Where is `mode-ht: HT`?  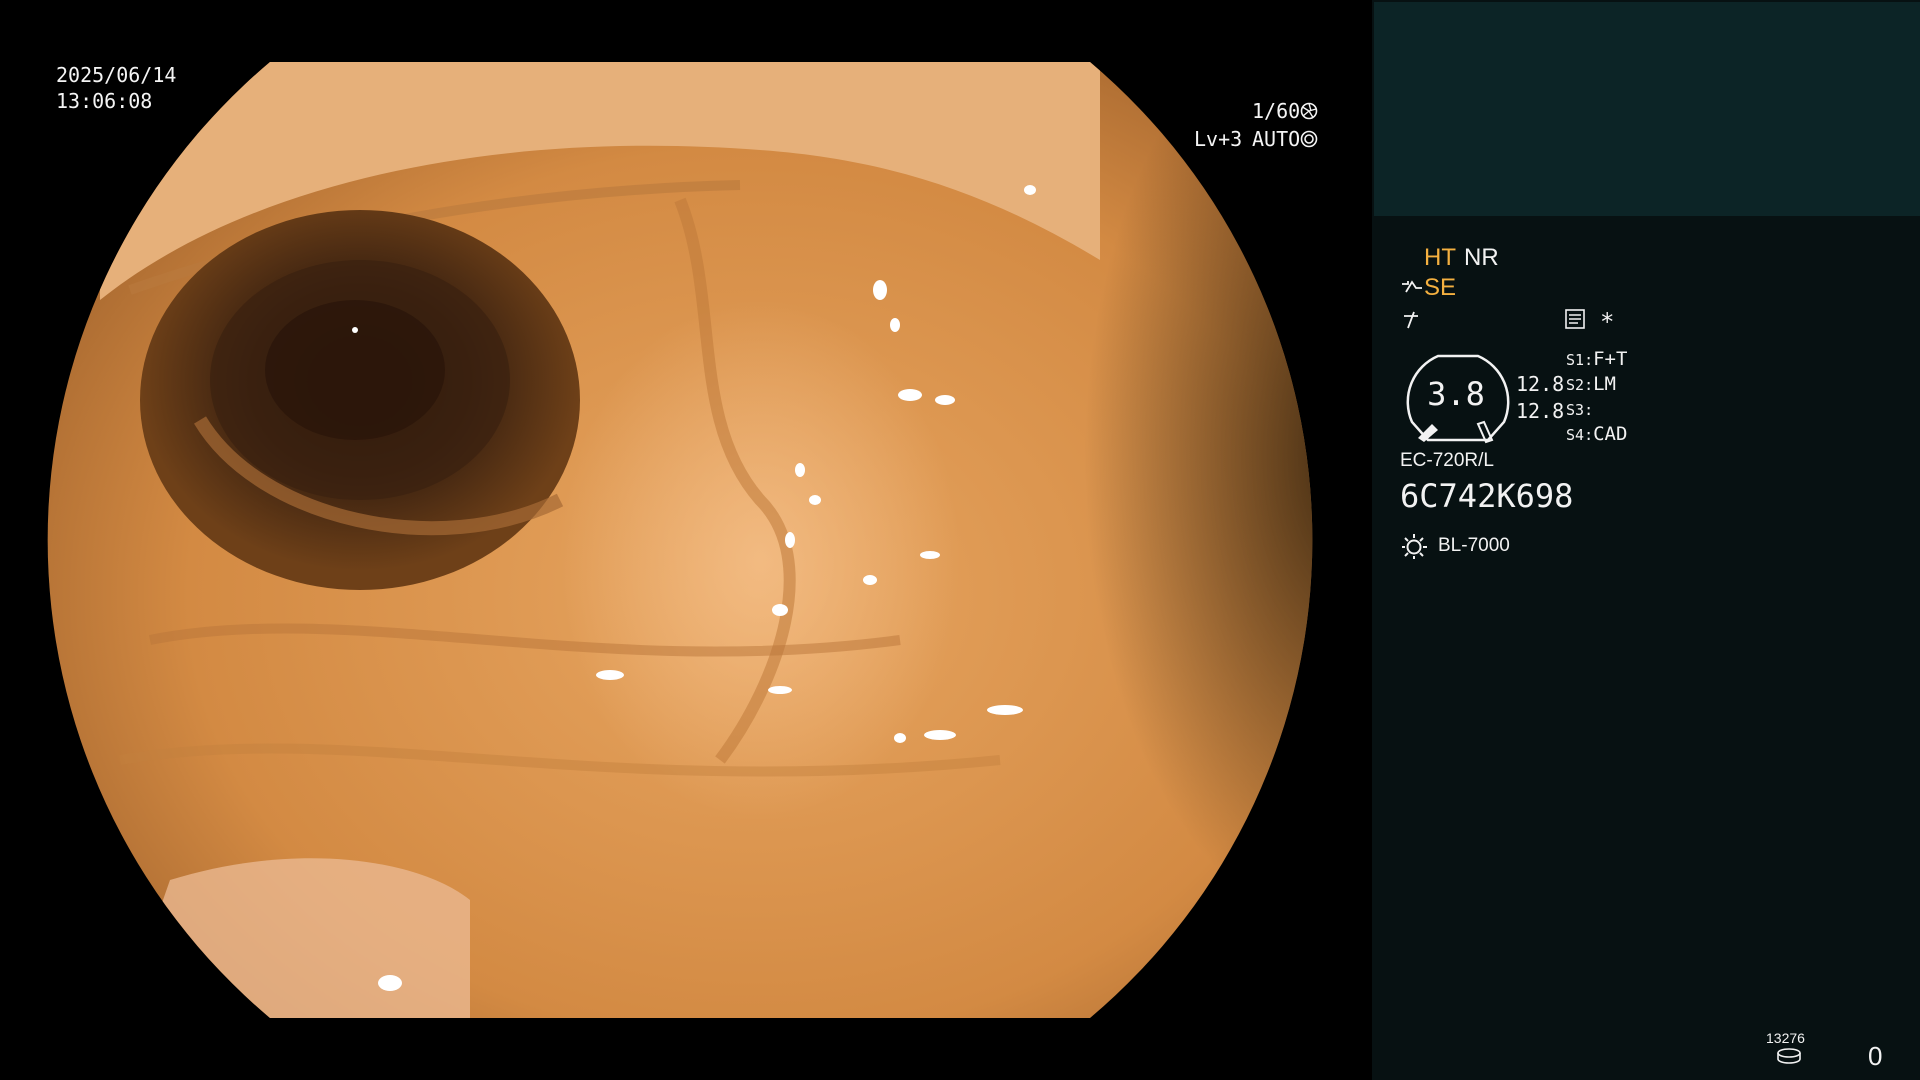
mode-ht: HT is located at coordinates (1440, 257).